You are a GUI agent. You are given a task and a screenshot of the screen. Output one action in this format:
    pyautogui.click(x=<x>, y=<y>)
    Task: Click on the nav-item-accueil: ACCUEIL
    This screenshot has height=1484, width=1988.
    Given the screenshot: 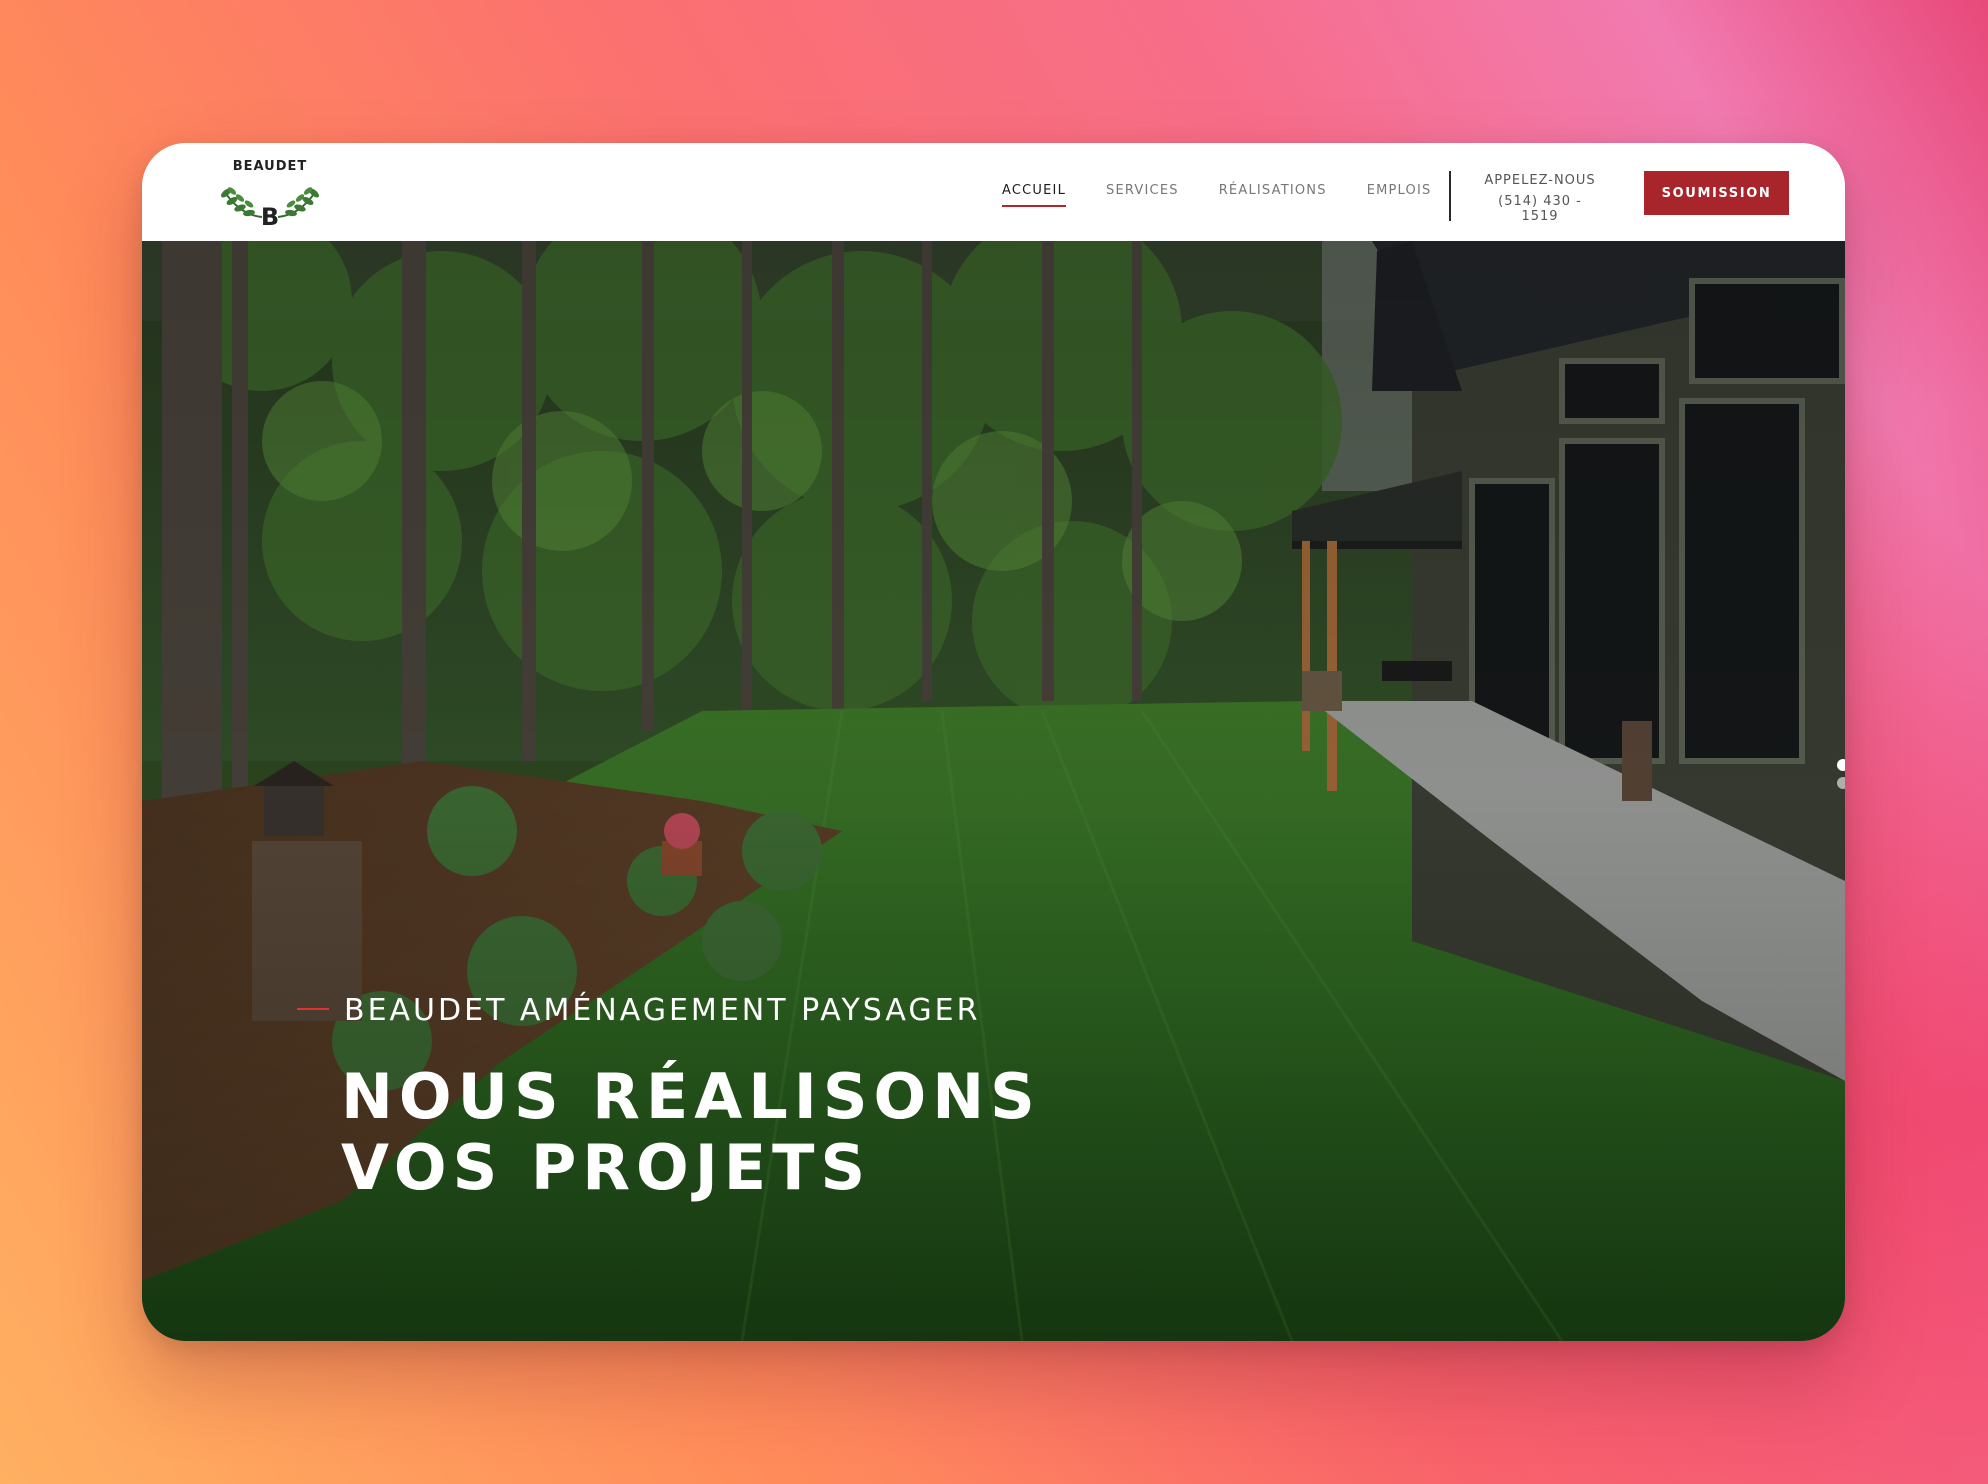 What is the action you would take?
    pyautogui.click(x=1034, y=195)
    